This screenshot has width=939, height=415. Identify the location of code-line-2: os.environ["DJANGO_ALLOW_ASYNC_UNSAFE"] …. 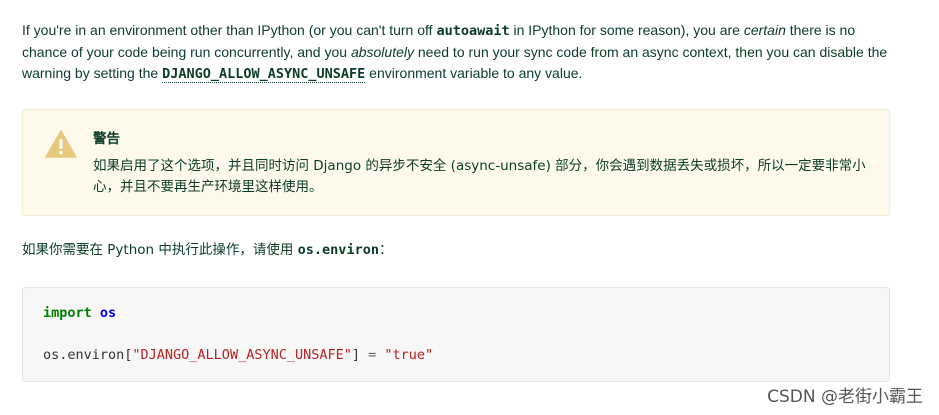
(238, 355).